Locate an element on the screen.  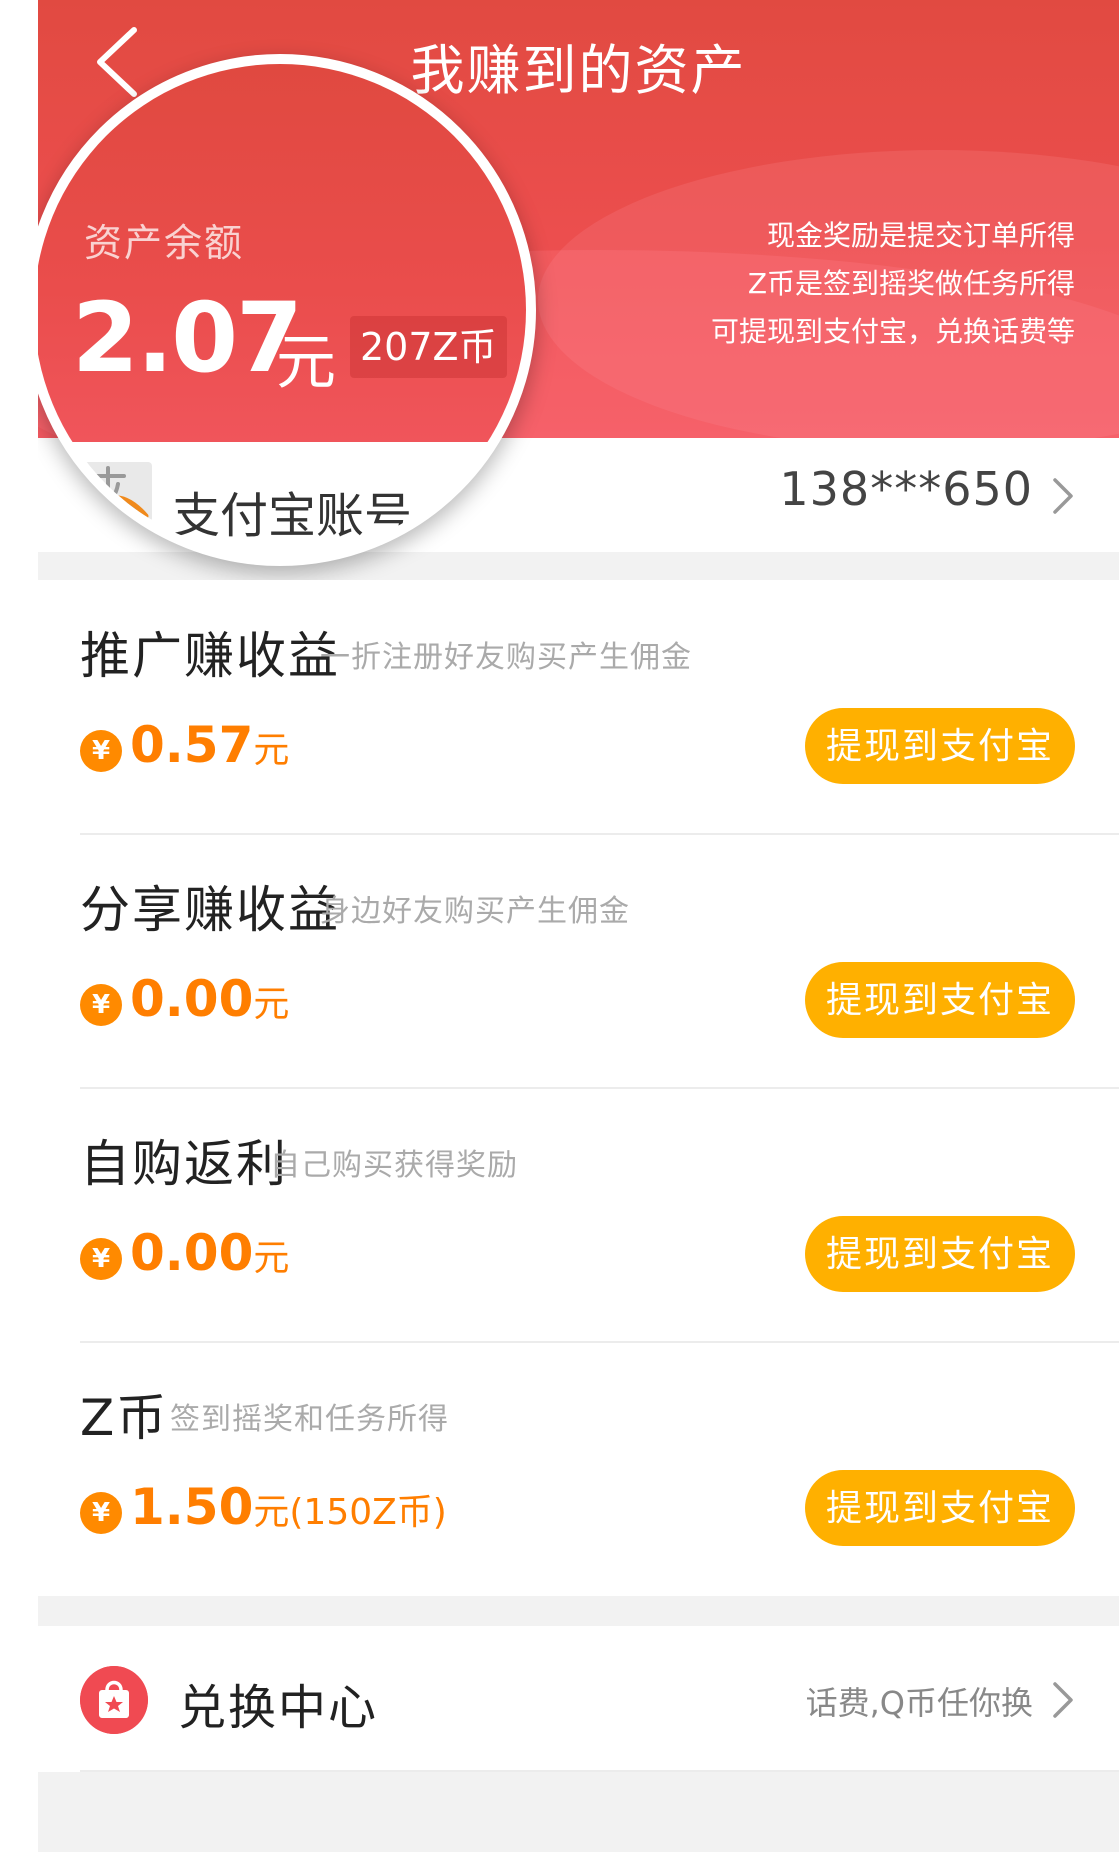
section-amount: 1.50元(150Z币) is located at coordinates (288, 1507).